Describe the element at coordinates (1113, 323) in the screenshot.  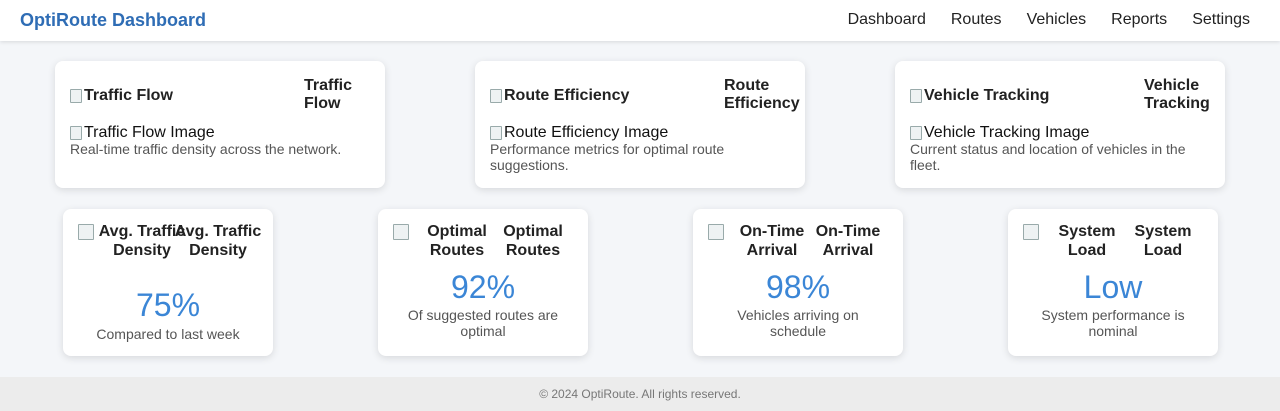
I see `metric-subtitle: System performance is nominal` at that location.